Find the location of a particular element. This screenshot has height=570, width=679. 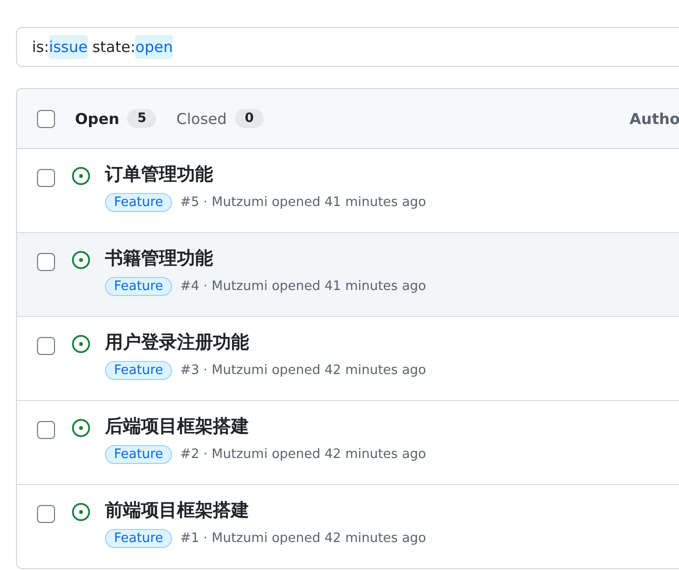

search-field: is:issue state:open is located at coordinates (347, 47).